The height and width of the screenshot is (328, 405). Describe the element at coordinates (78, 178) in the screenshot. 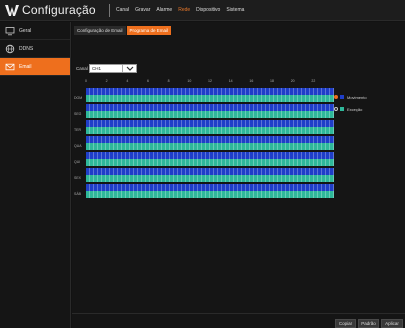

I see `day-label: SEX` at that location.